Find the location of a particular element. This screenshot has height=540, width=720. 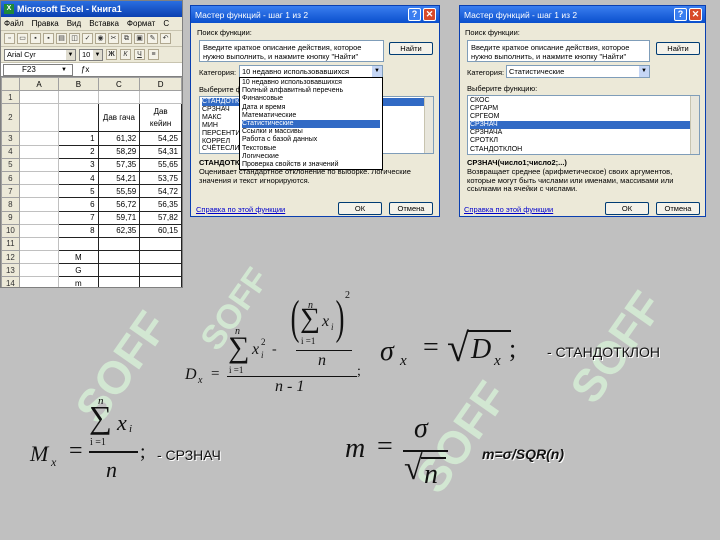

cell: 58,29 is located at coordinates (119, 151).